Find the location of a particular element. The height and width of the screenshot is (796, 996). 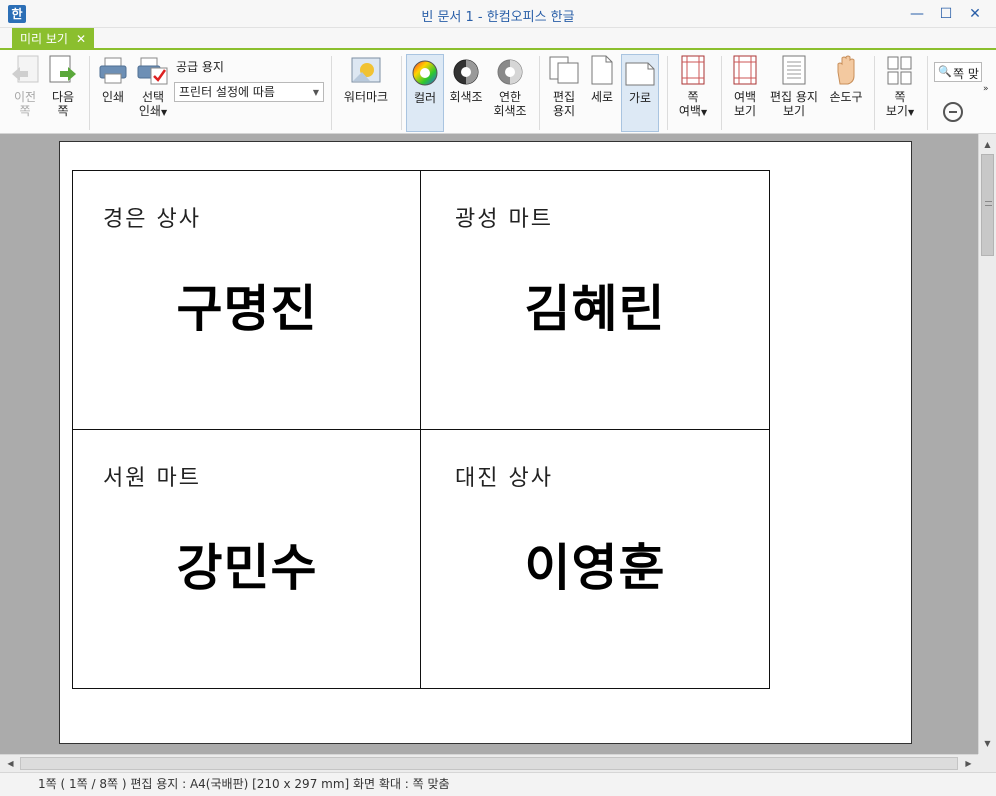

tab-strip: 미리 보기 ✕ is located at coordinates (498, 39).